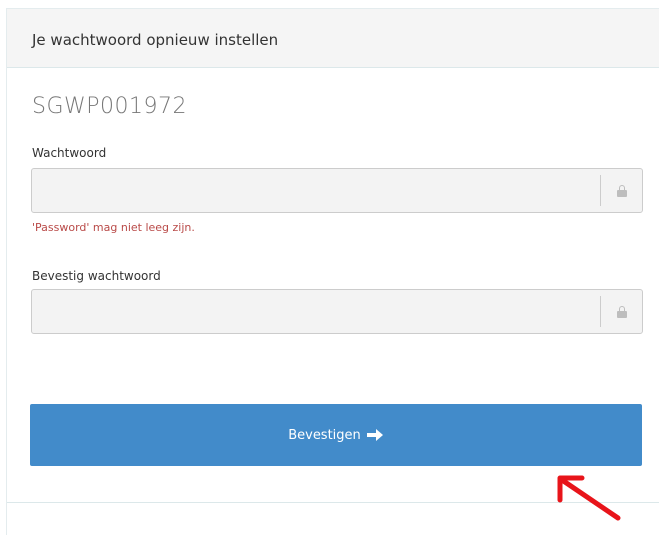  I want to click on confirm-button: Bevestigen, so click(336, 435).